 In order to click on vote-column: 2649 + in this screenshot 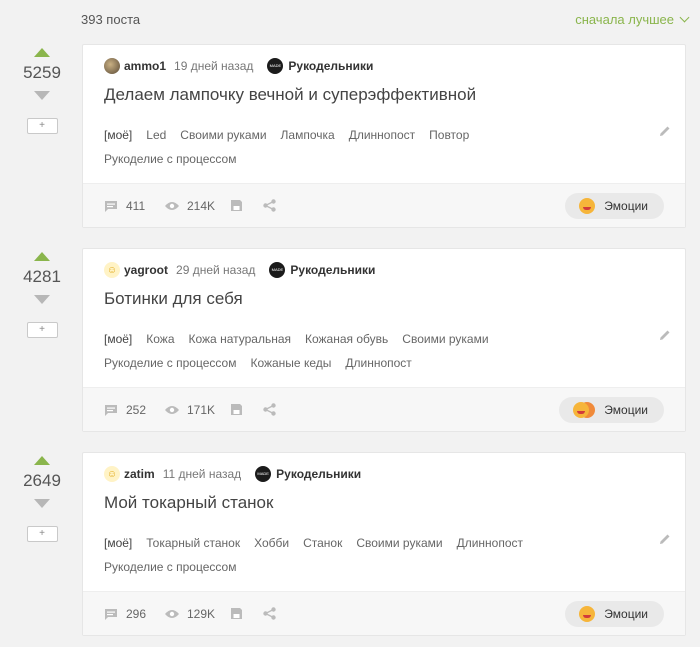, I will do `click(42, 497)`.